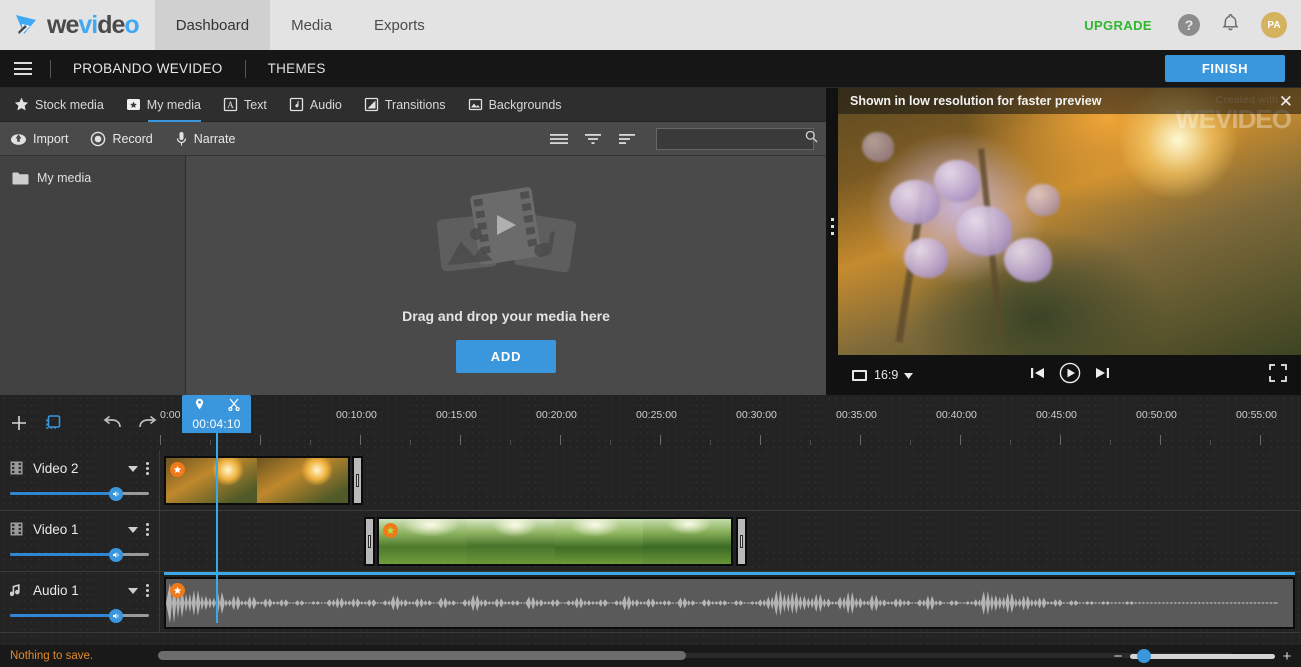  Describe the element at coordinates (59, 105) in the screenshot. I see `tab-stock-media: Stock media` at that location.